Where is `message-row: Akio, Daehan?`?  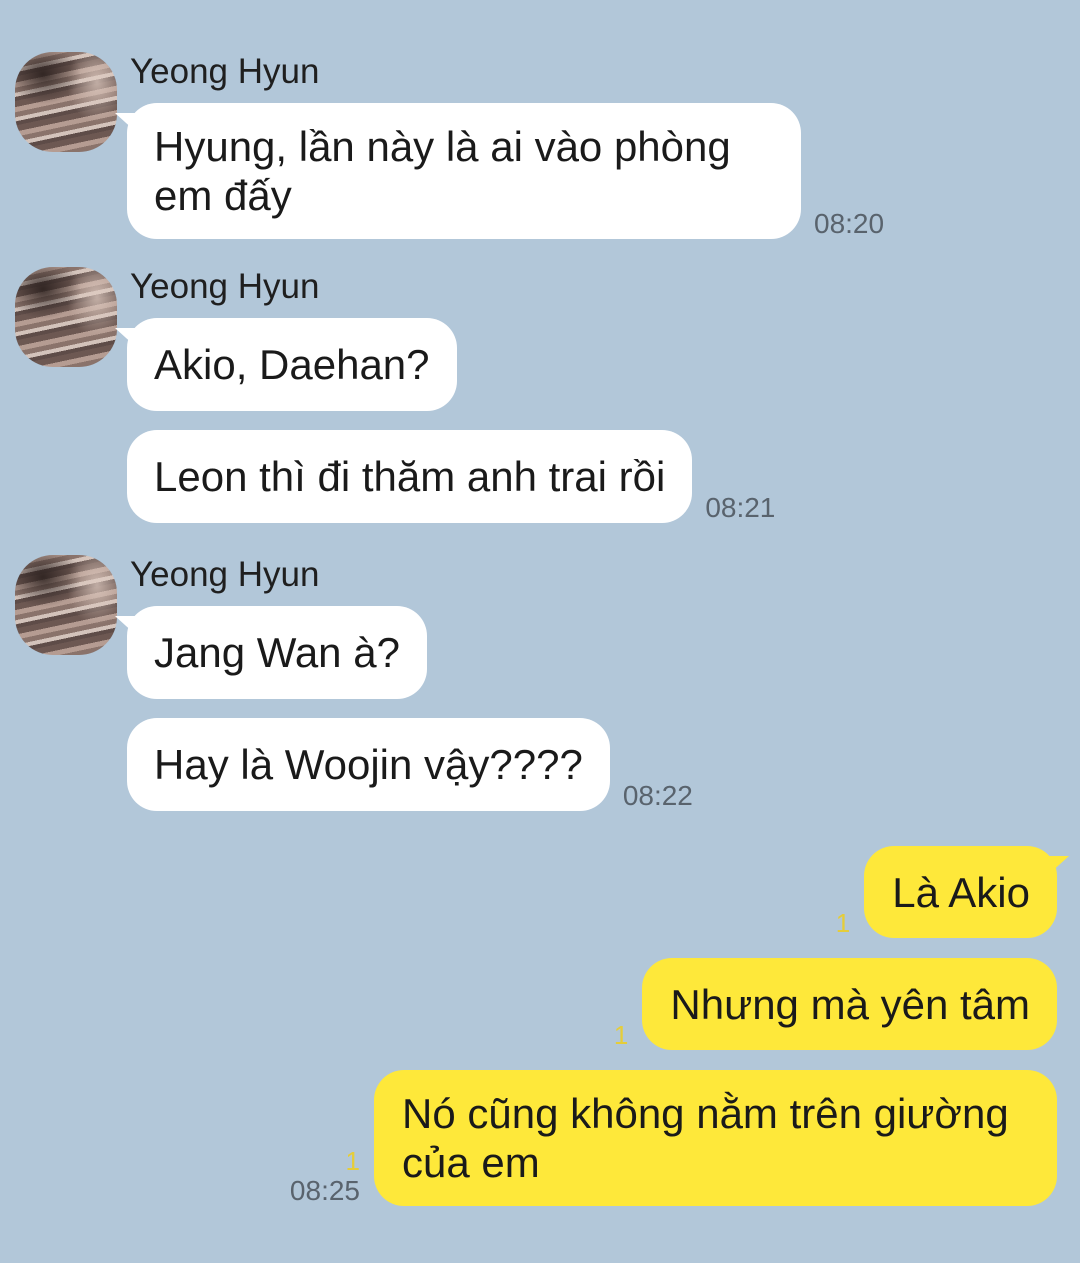
message-row: Akio, Daehan? is located at coordinates (286, 364).